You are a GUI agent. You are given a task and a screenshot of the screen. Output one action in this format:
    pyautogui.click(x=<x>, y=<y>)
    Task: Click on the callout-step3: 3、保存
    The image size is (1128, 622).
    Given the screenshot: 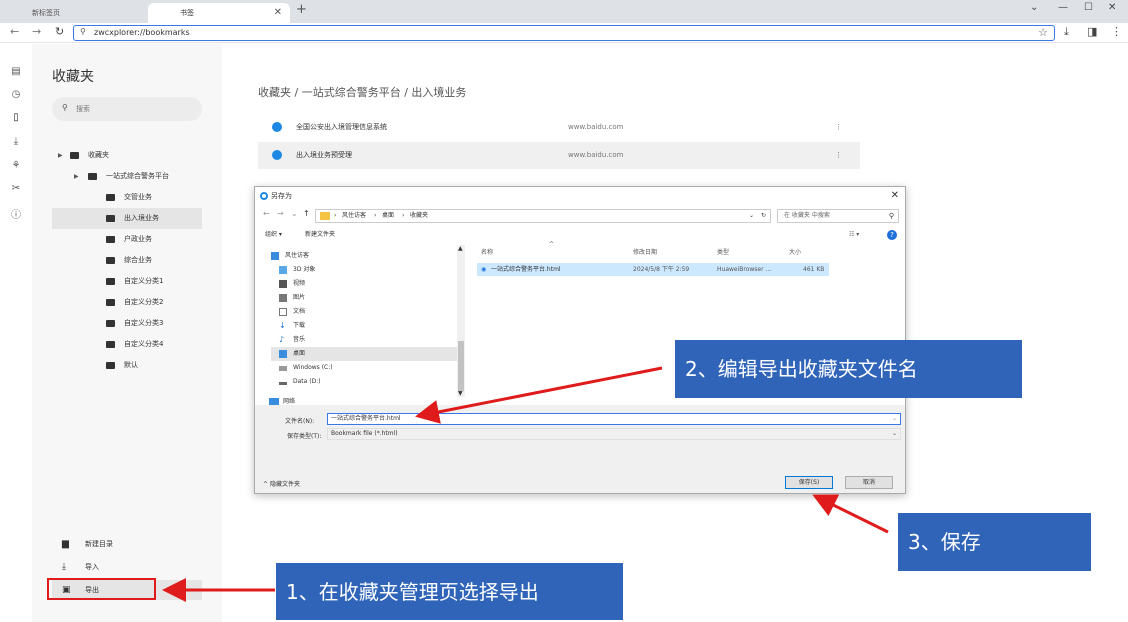 What is the action you would take?
    pyautogui.click(x=994, y=542)
    